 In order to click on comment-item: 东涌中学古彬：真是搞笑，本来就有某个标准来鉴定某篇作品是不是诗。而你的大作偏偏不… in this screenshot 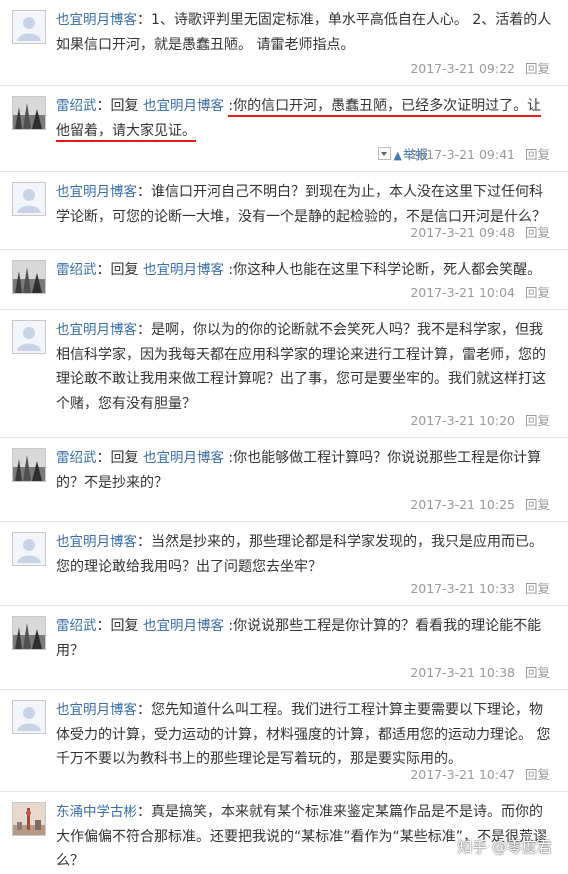, I will do `click(284, 832)`.